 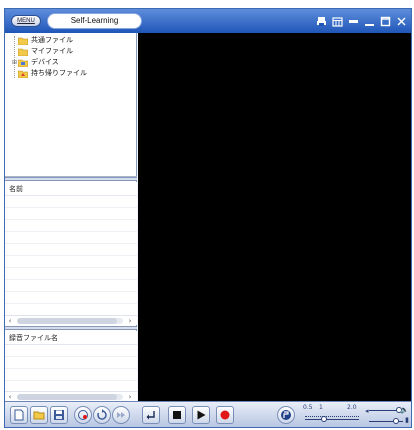 I want to click on speed-min-label: 0.5, so click(x=308, y=407).